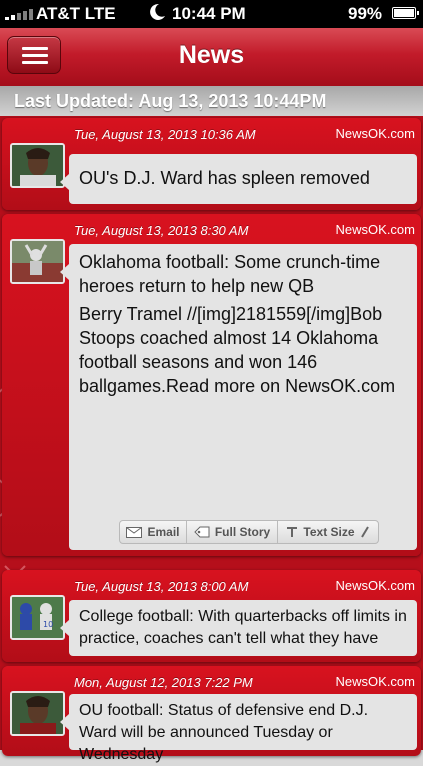  Describe the element at coordinates (37, 617) in the screenshot. I see `news-thumbnail: 10` at that location.